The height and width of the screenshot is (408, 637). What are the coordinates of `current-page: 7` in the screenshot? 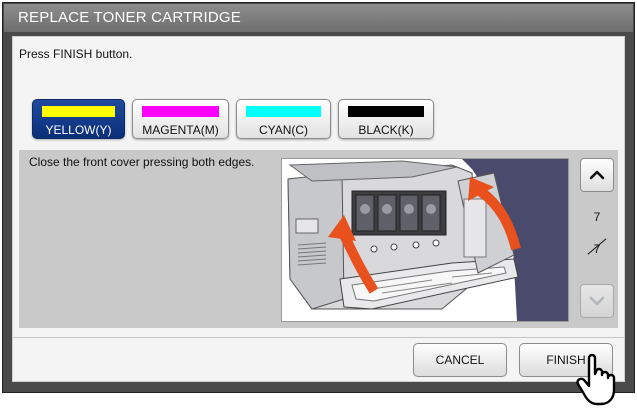 It's located at (597, 217).